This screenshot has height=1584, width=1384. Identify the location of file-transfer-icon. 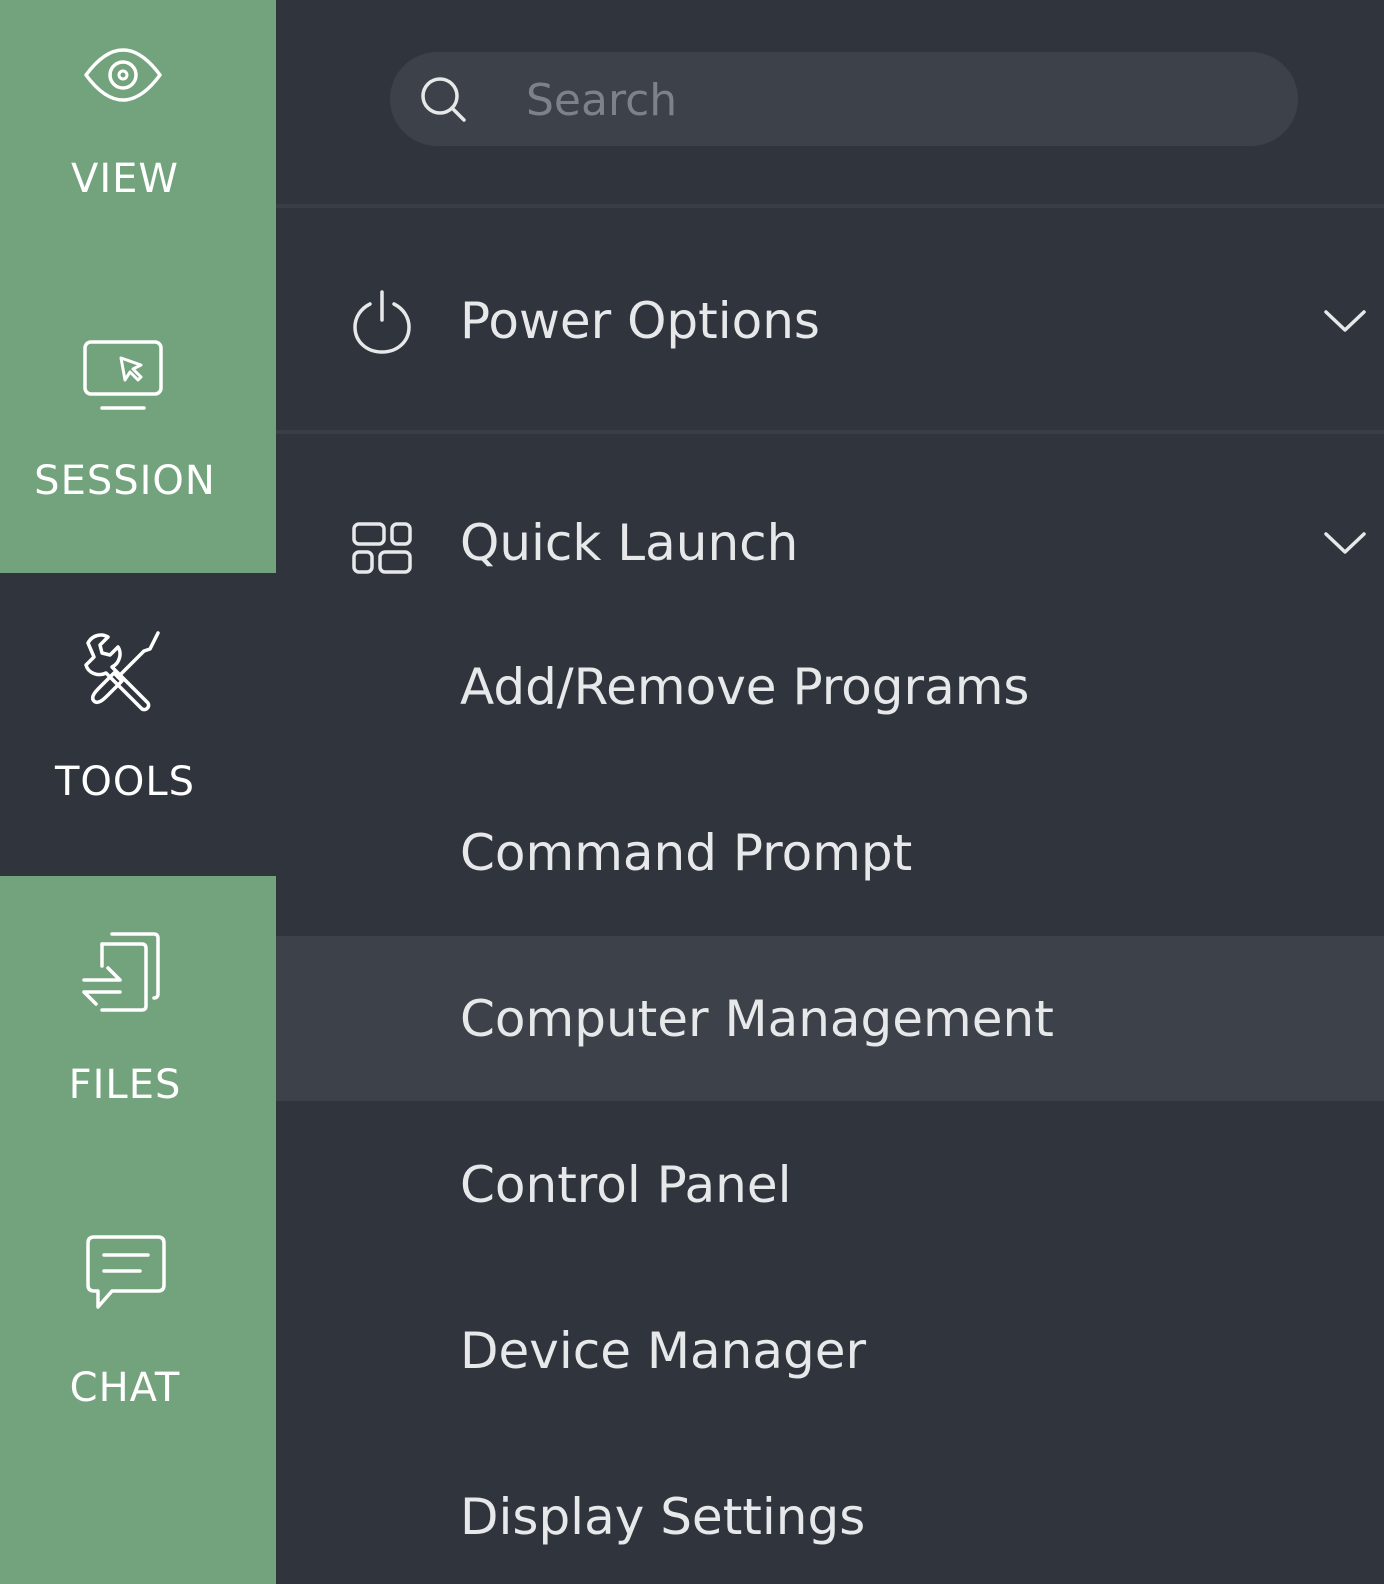
(121, 972).